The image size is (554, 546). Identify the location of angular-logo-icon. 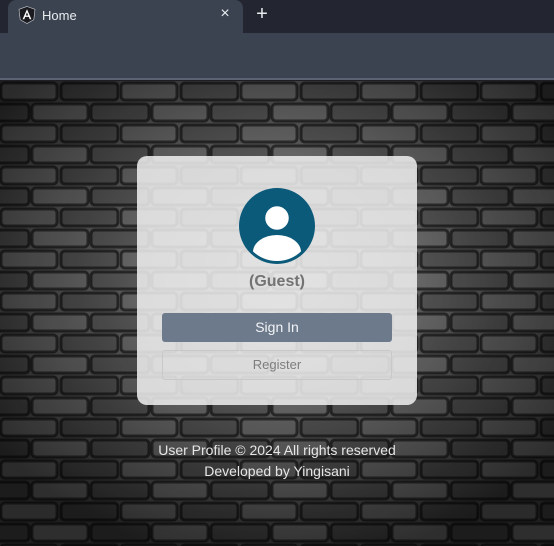
(27, 15).